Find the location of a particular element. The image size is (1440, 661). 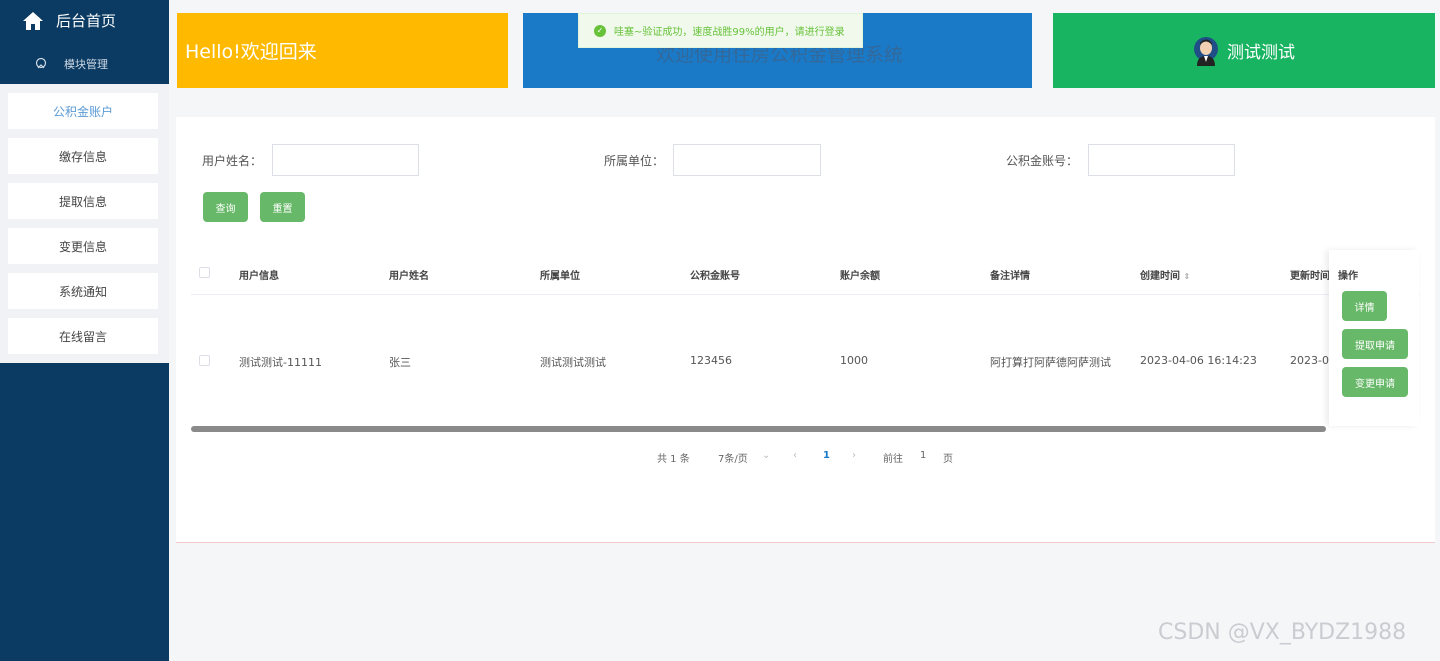

user-card: 测试测试 is located at coordinates (1244, 50).